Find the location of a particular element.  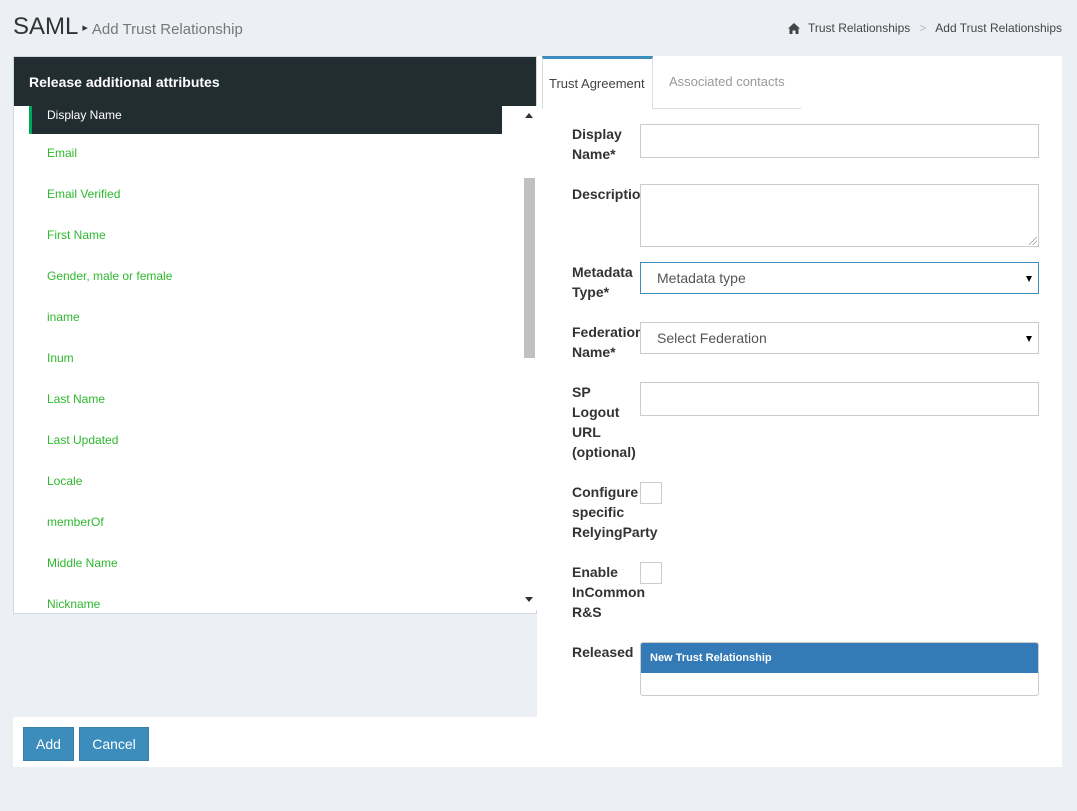

display-name-input is located at coordinates (839, 141).